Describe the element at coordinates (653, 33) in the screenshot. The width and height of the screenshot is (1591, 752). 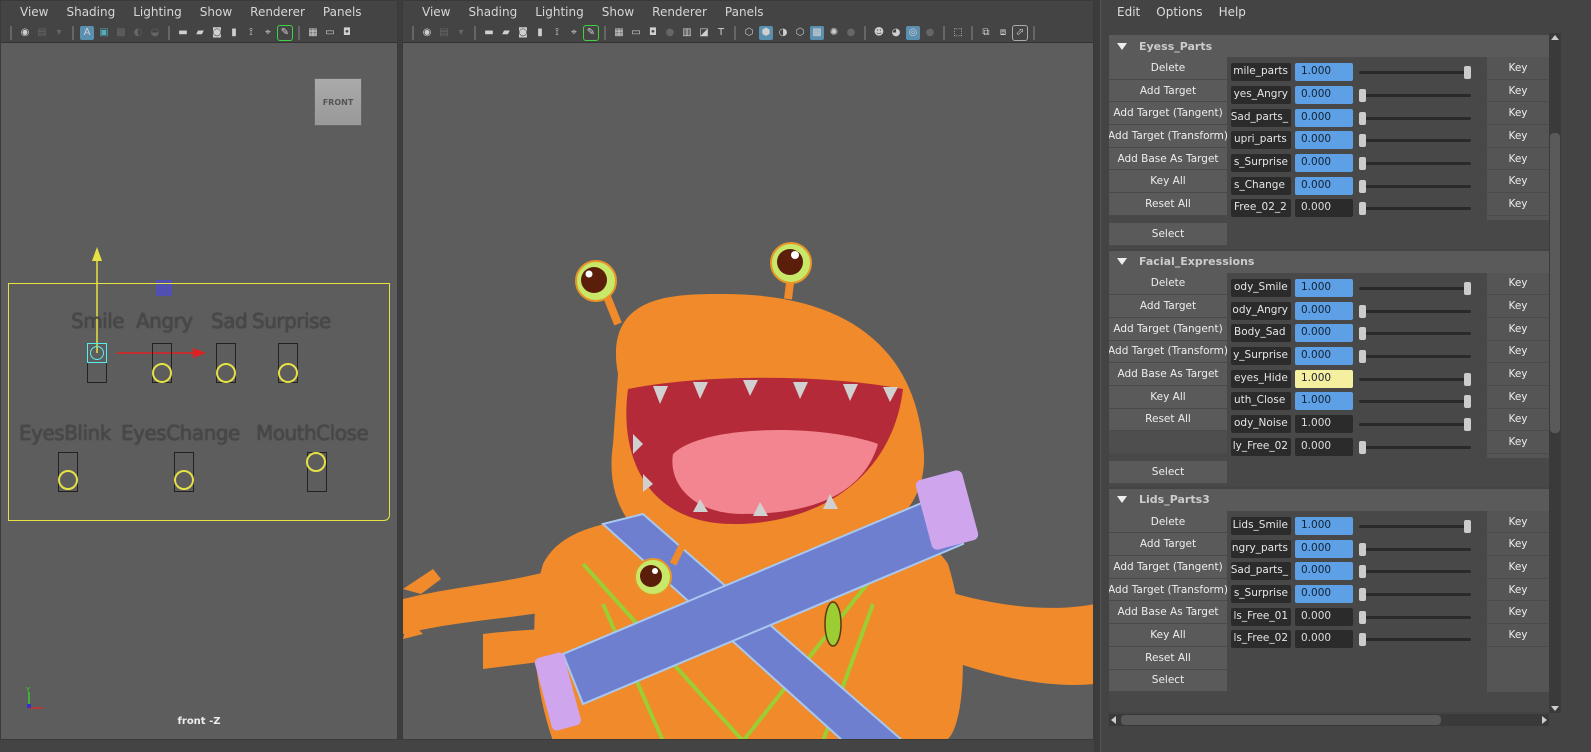
I see `resolution-gate-toggle-icon: ◘` at that location.